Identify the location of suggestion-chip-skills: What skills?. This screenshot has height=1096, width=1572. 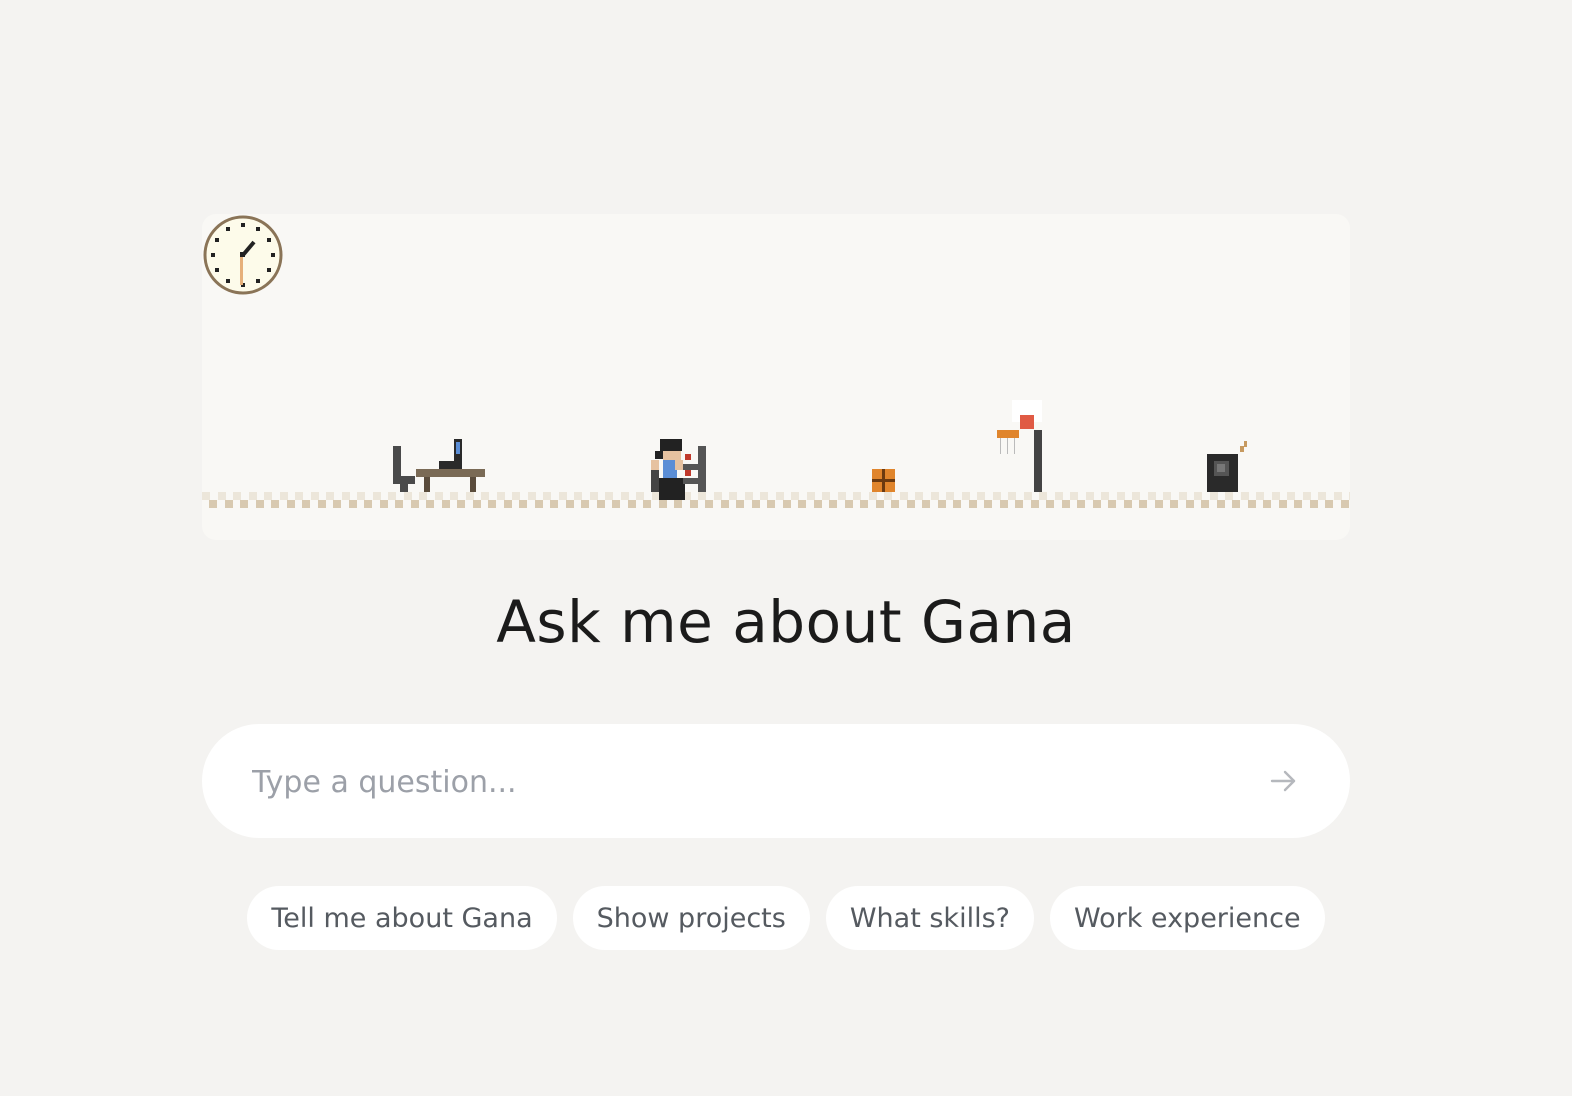
(929, 918).